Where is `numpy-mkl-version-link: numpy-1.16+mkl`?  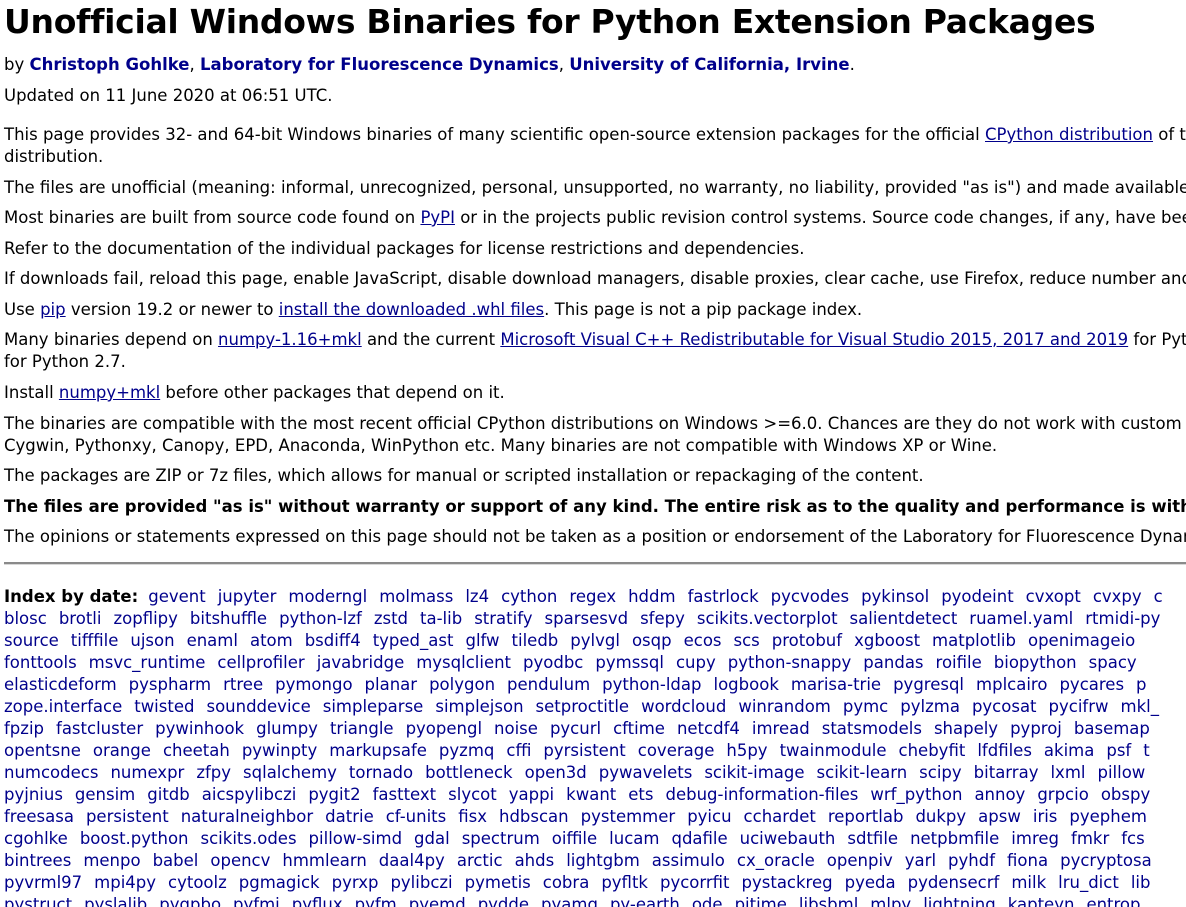 numpy-mkl-version-link: numpy-1.16+mkl is located at coordinates (290, 339).